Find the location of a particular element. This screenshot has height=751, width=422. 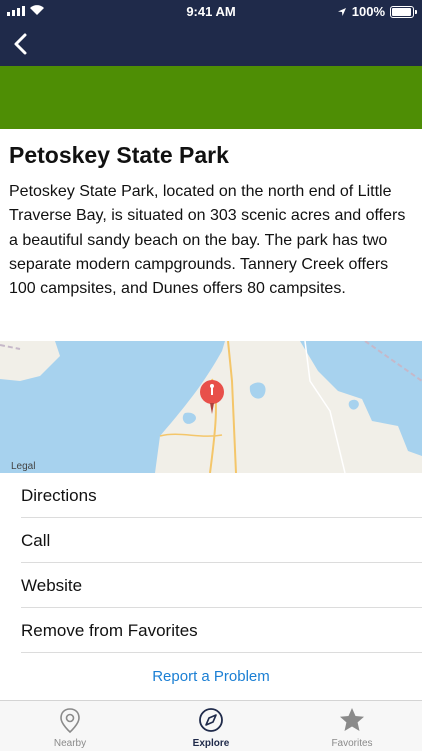

status-bar: 9:41 AM 100% is located at coordinates (211, 11).